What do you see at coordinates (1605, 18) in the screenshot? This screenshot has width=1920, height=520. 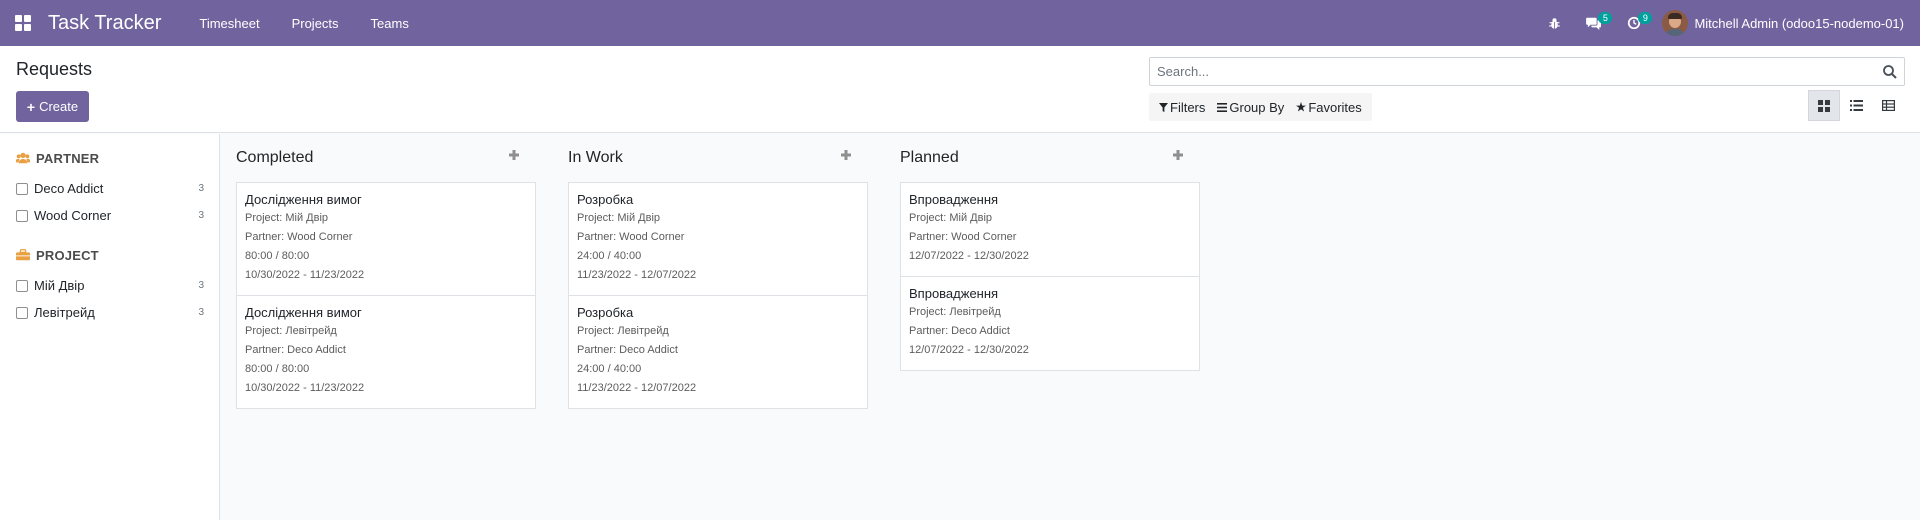 I see `messages-count-badge: 5` at bounding box center [1605, 18].